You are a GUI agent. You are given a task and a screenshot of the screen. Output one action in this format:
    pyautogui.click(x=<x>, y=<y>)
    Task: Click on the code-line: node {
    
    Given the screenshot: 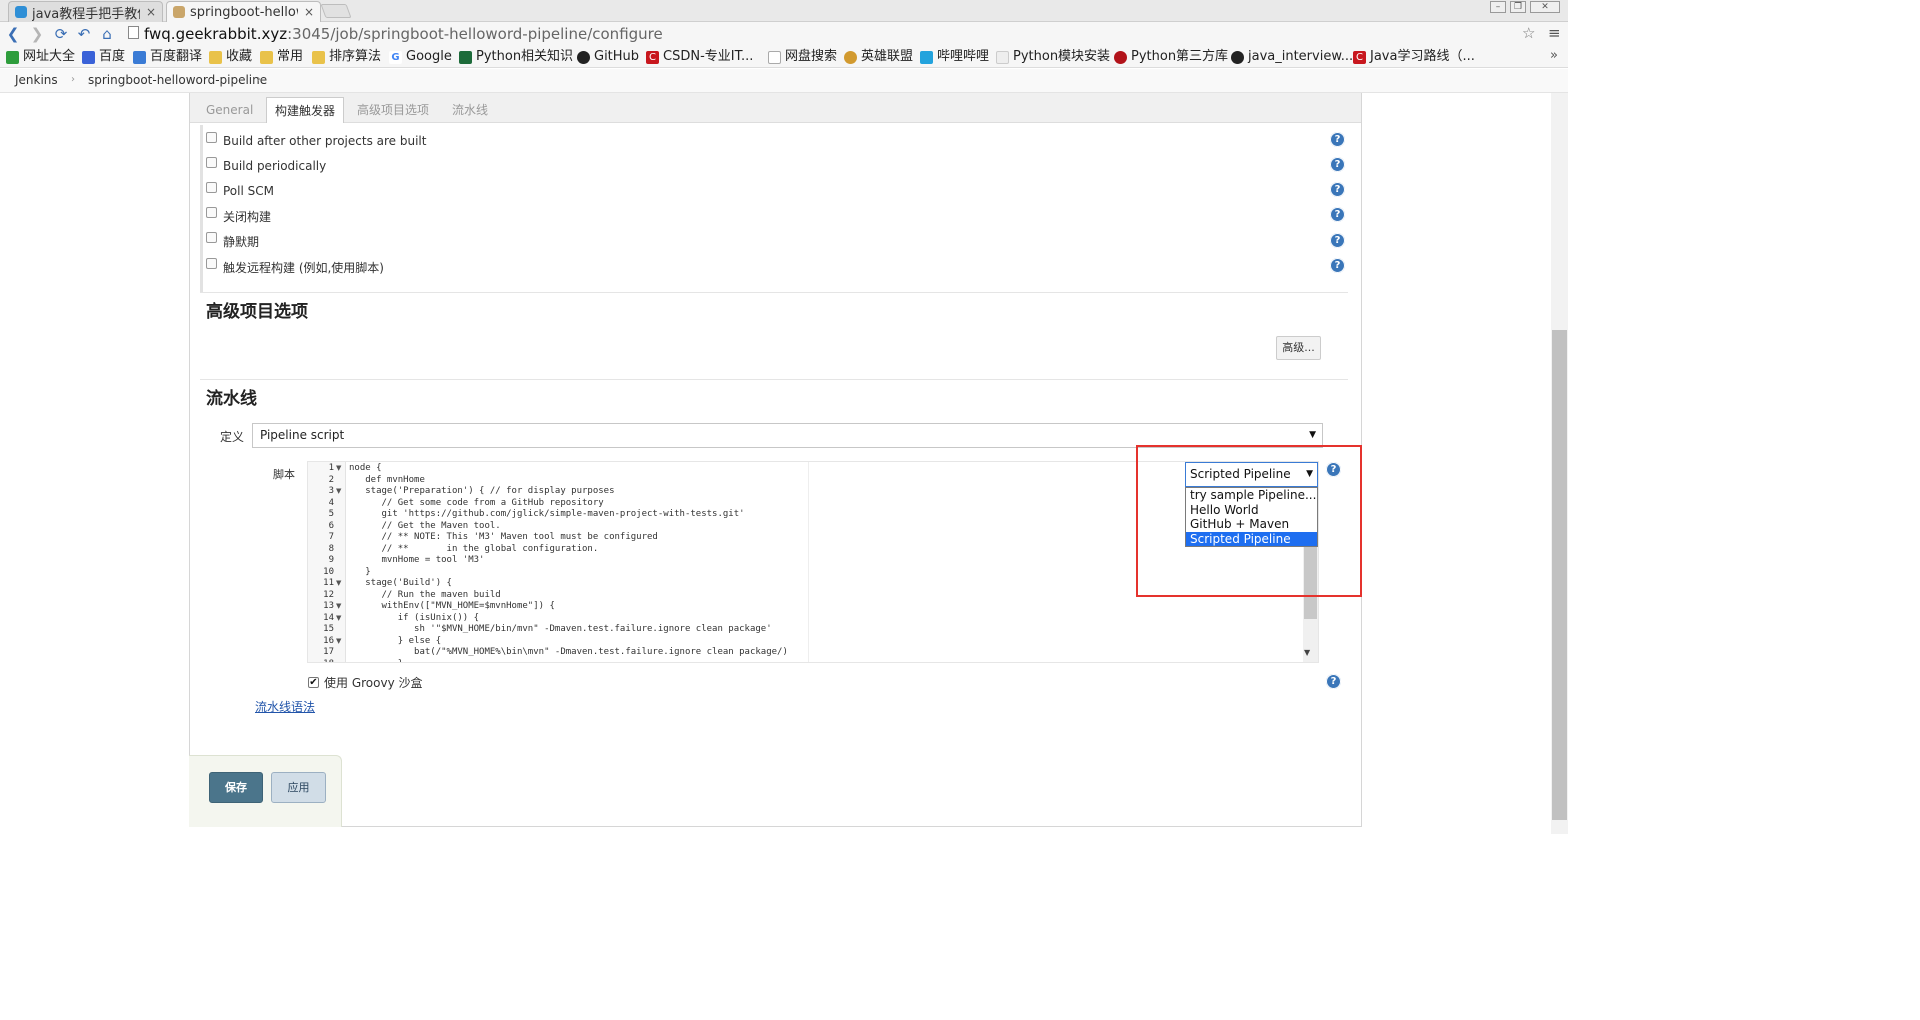 What is the action you would take?
    pyautogui.click(x=365, y=468)
    